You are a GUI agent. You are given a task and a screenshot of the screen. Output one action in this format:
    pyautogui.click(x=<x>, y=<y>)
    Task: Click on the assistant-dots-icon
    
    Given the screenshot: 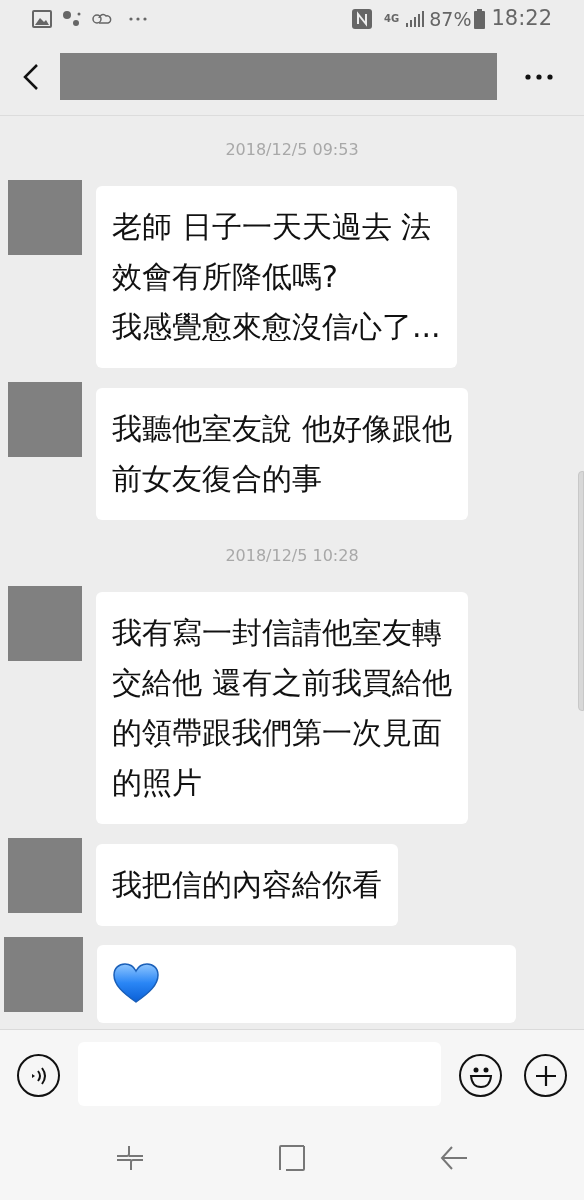 What is the action you would take?
    pyautogui.click(x=72, y=19)
    